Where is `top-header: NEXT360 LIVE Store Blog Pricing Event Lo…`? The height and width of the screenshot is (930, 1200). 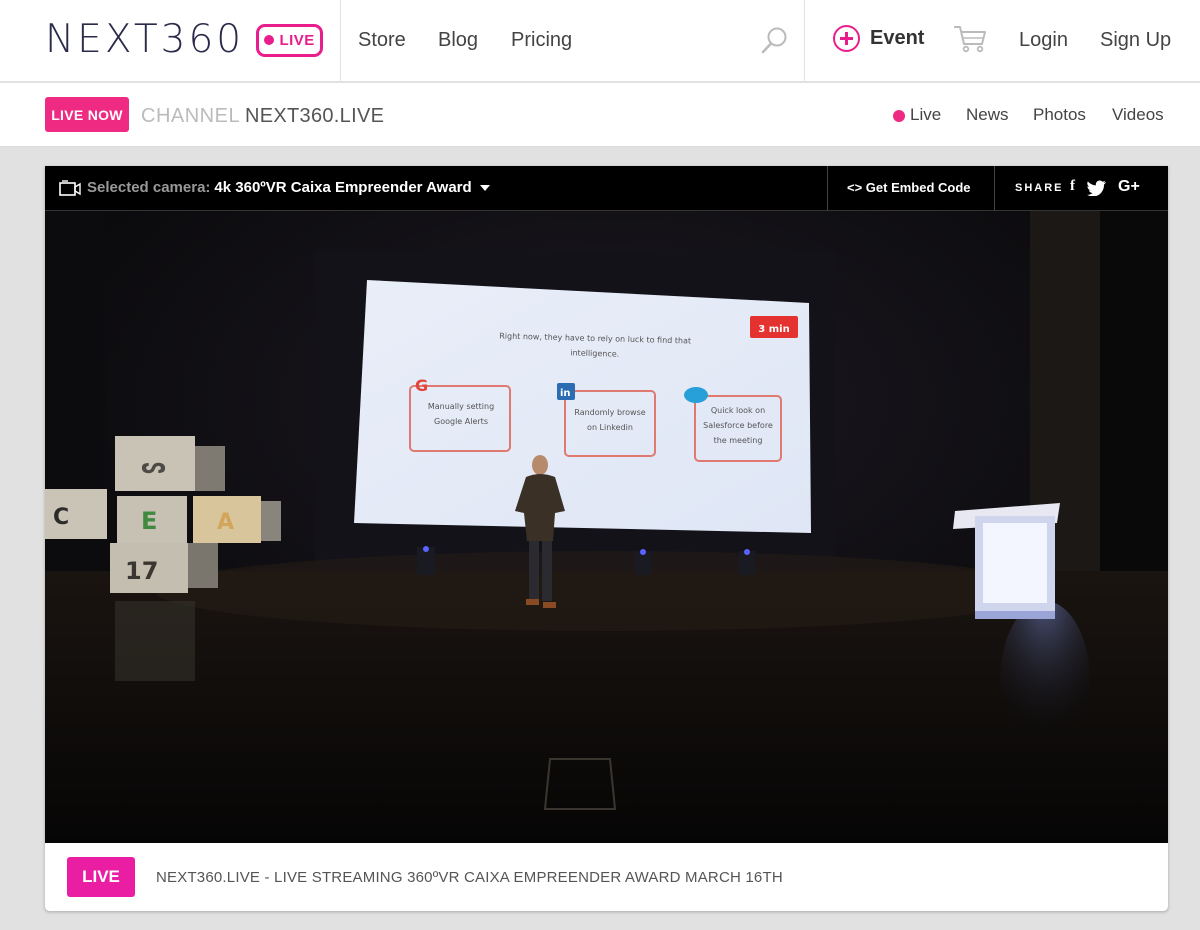
top-header: NEXT360 LIVE Store Blog Pricing Event Lo… is located at coordinates (600, 41).